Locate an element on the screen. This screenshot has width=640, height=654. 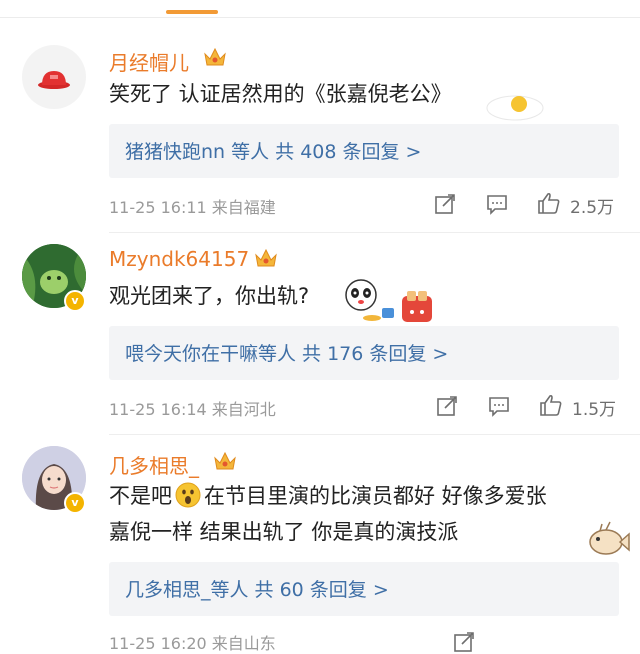
replies-box: 喂今天你在干嘛等人 共 176 条回复 > is located at coordinates (364, 353).